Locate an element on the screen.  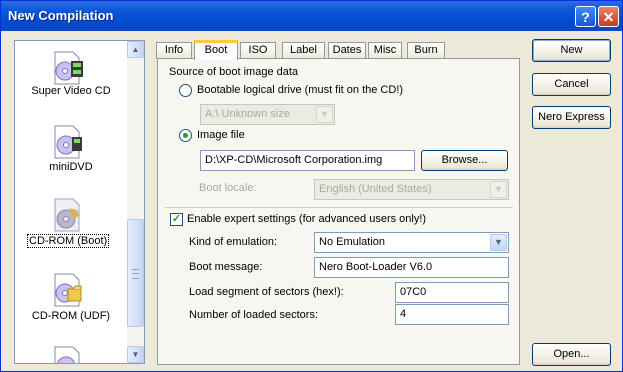
scroll-up-button: ▲ is located at coordinates (135, 49).